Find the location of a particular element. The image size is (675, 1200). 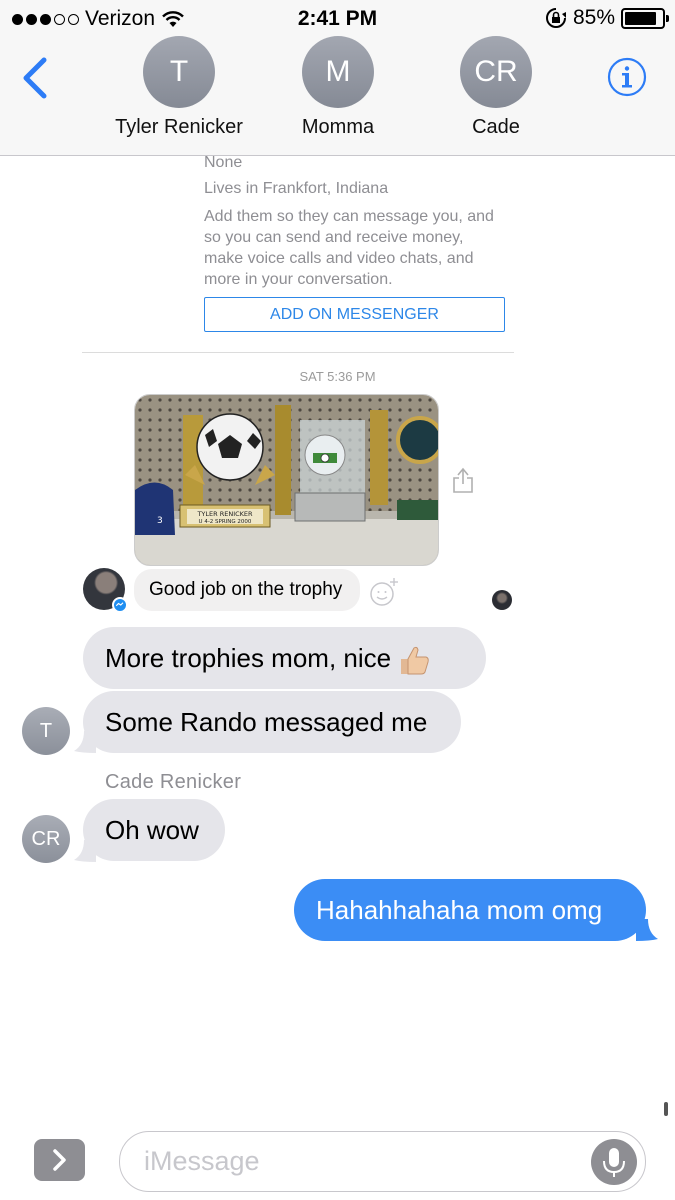

card-location: Lives in Frankfort, Indiana is located at coordinates (296, 188).